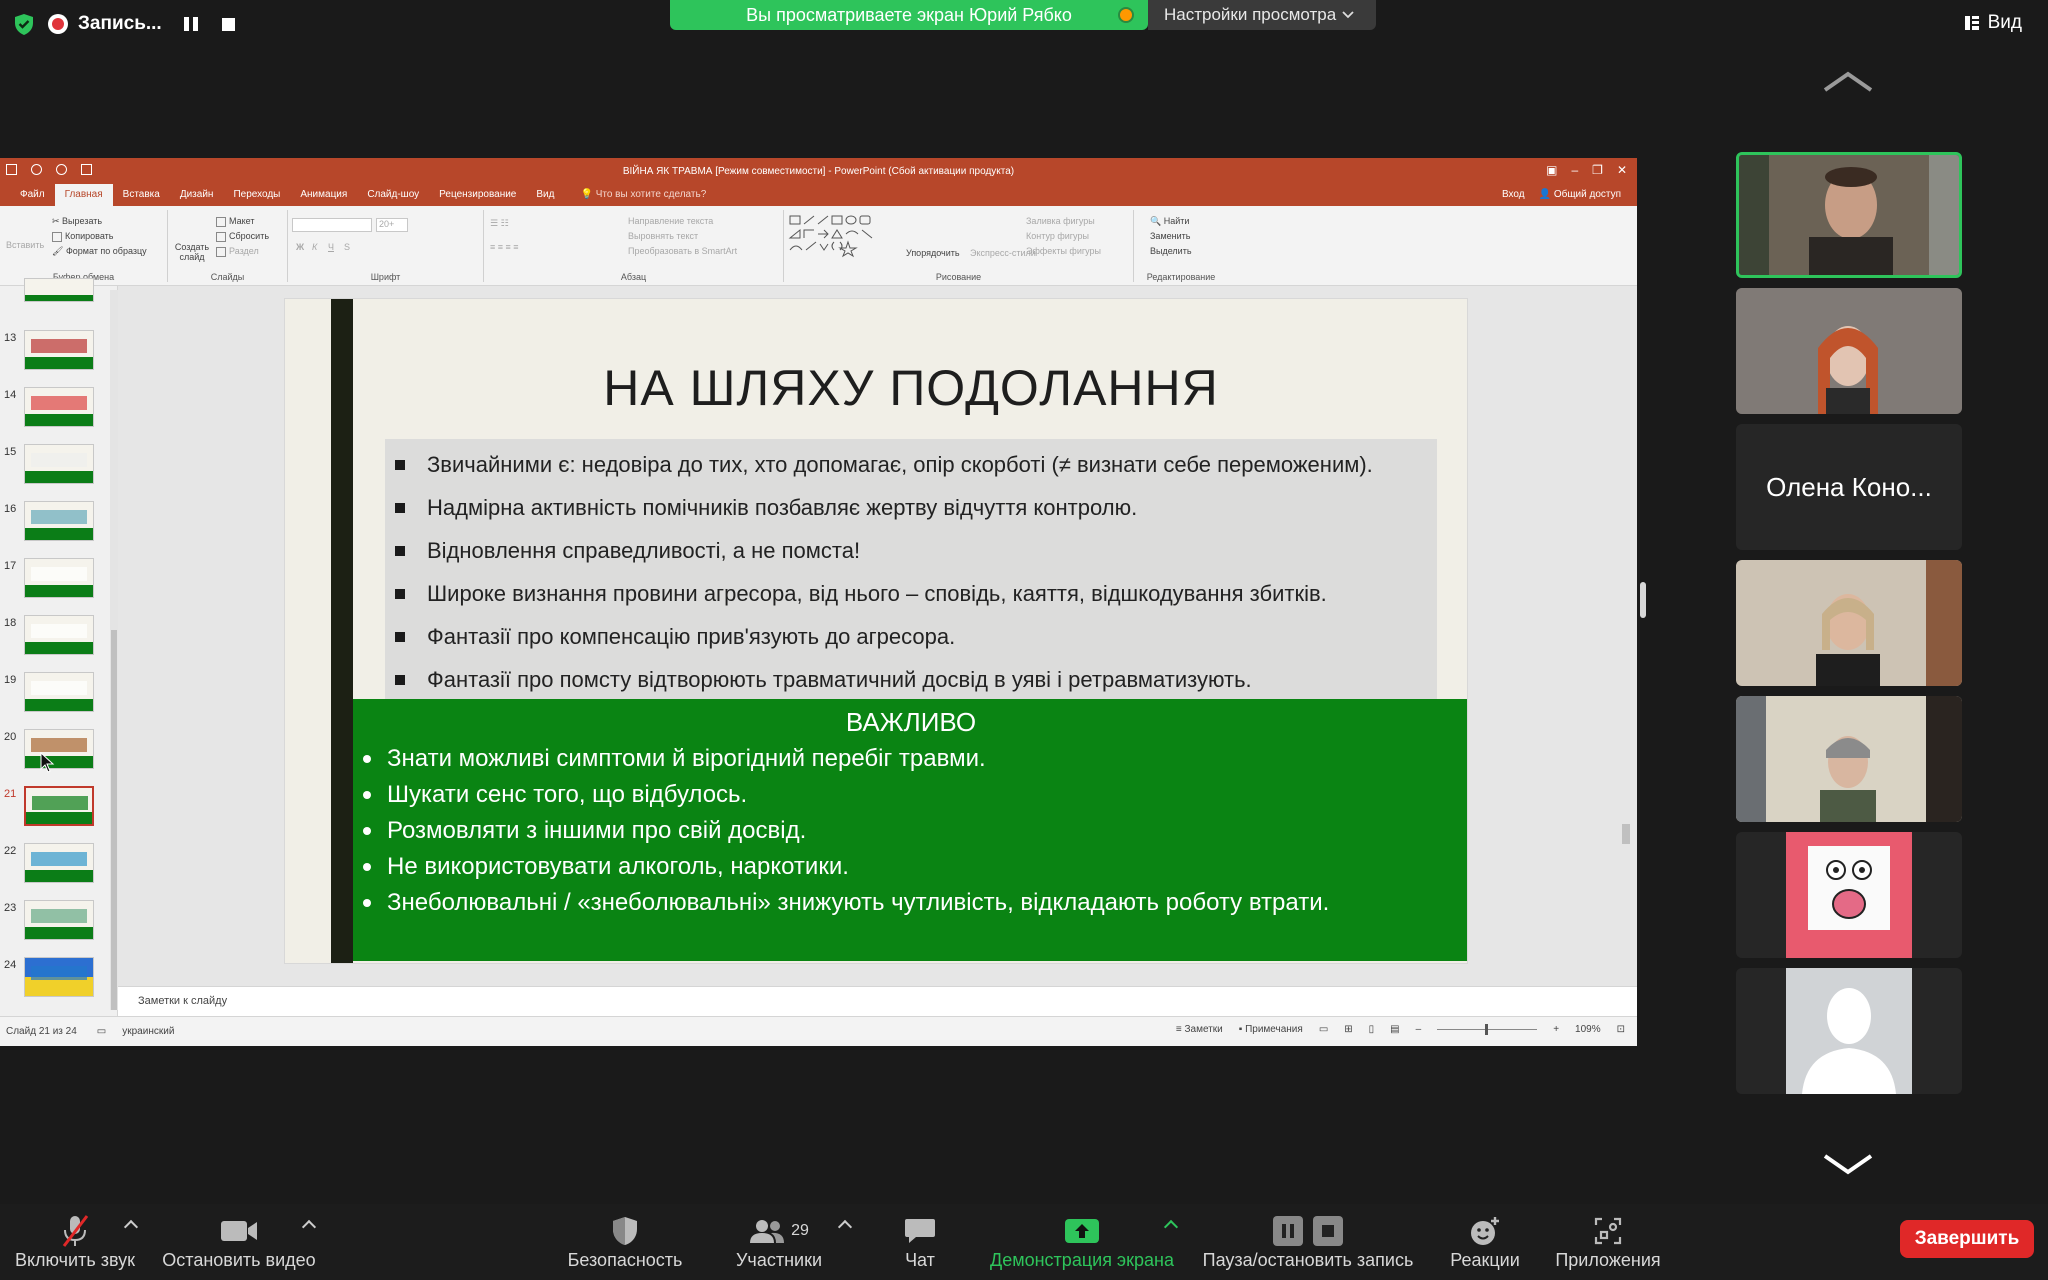 The image size is (2048, 1280). I want to click on shadow-button: S, so click(347, 247).